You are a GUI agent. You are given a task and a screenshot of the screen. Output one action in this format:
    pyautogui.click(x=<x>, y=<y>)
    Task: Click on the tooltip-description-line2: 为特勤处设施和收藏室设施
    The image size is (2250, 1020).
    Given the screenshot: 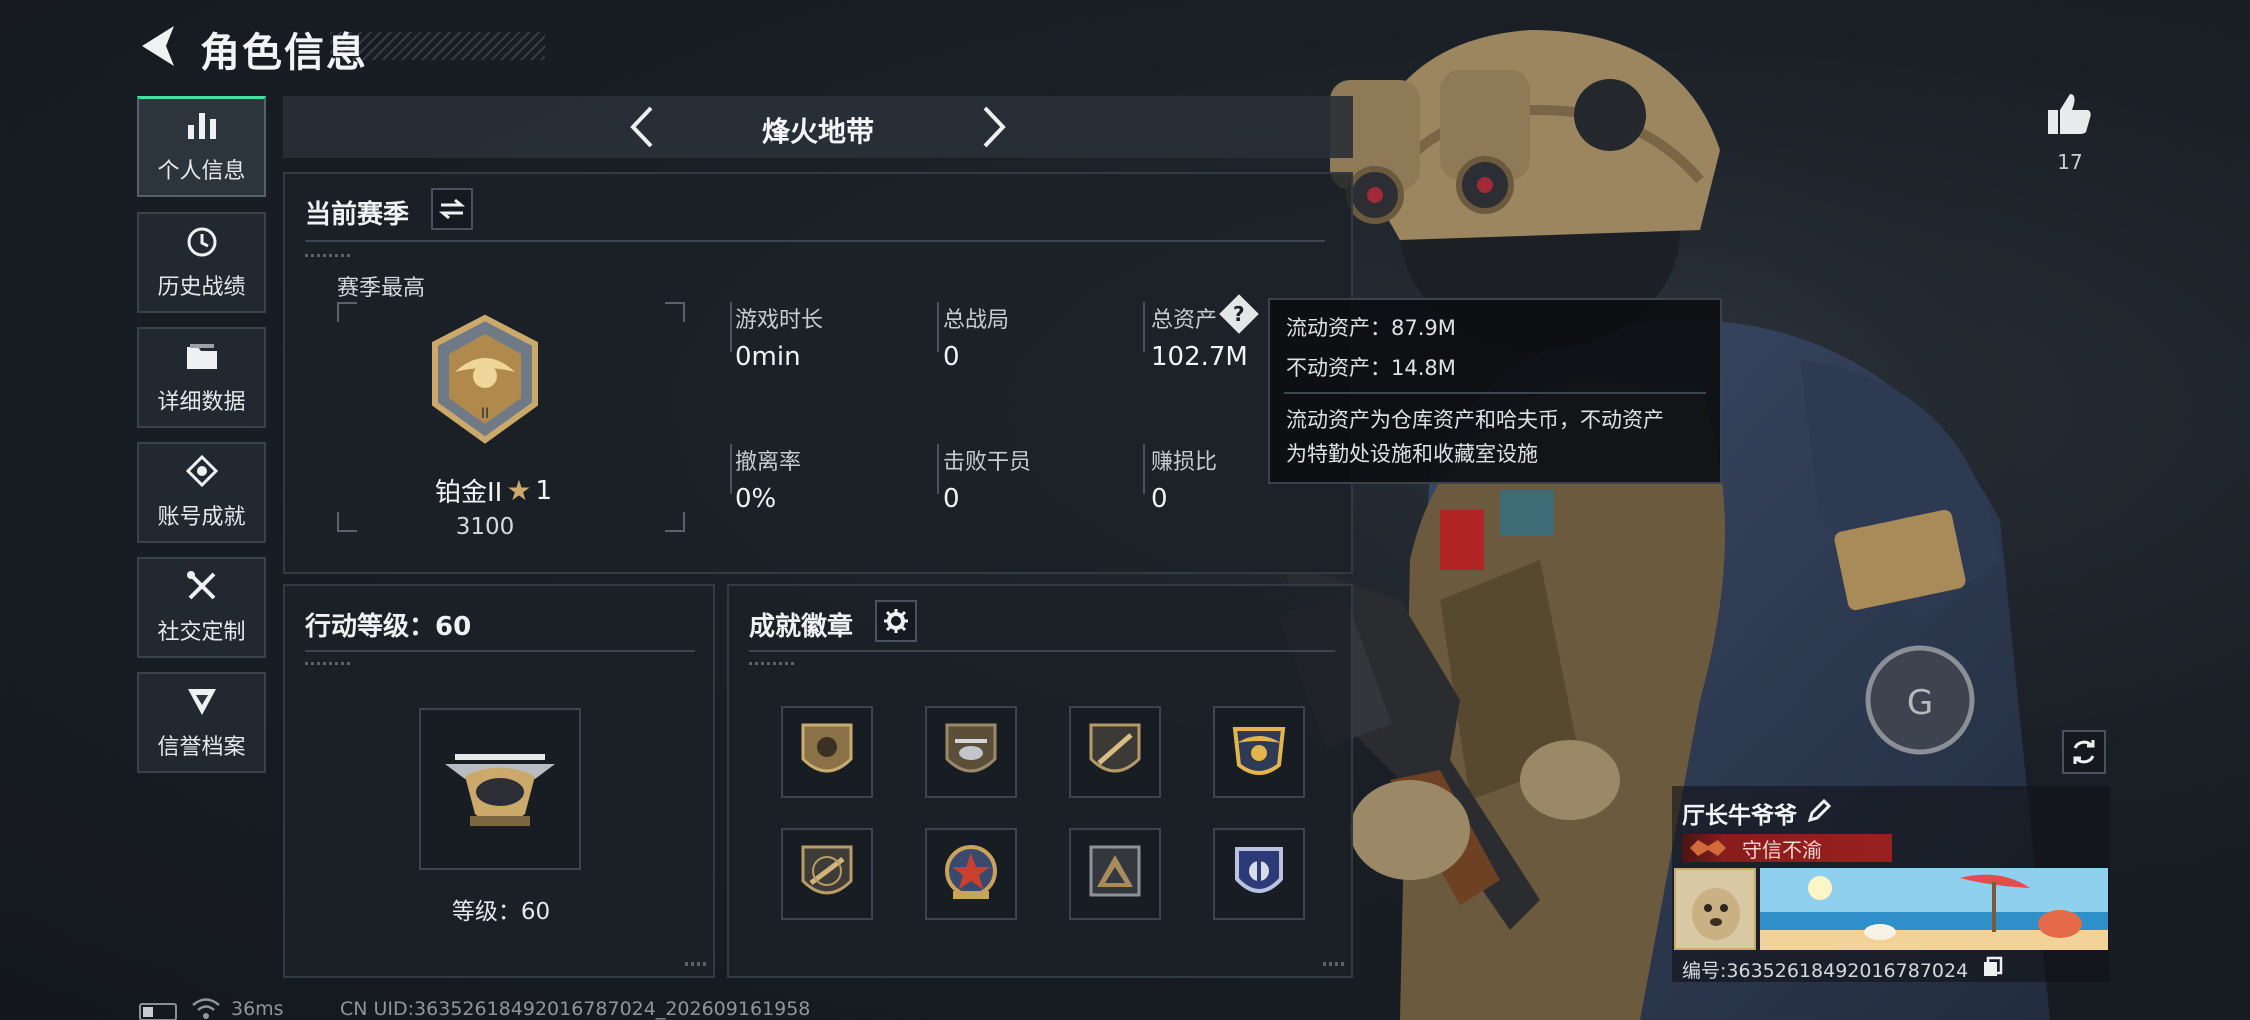 What is the action you would take?
    pyautogui.click(x=1412, y=454)
    